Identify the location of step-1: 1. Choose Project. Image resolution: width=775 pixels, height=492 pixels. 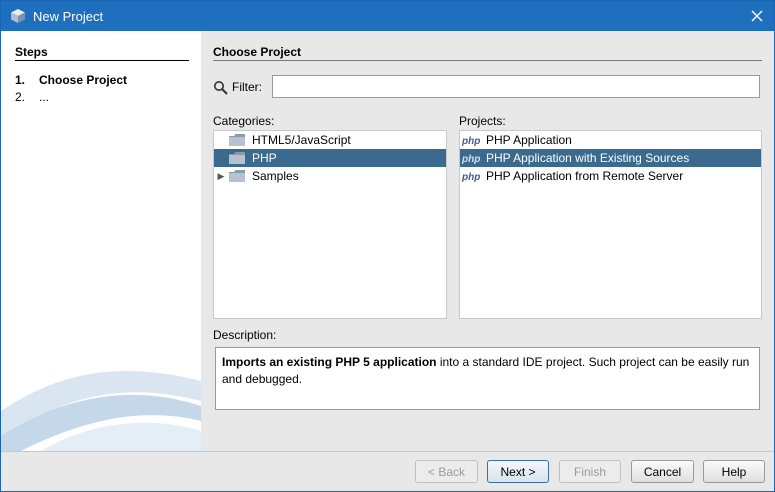
(71, 80).